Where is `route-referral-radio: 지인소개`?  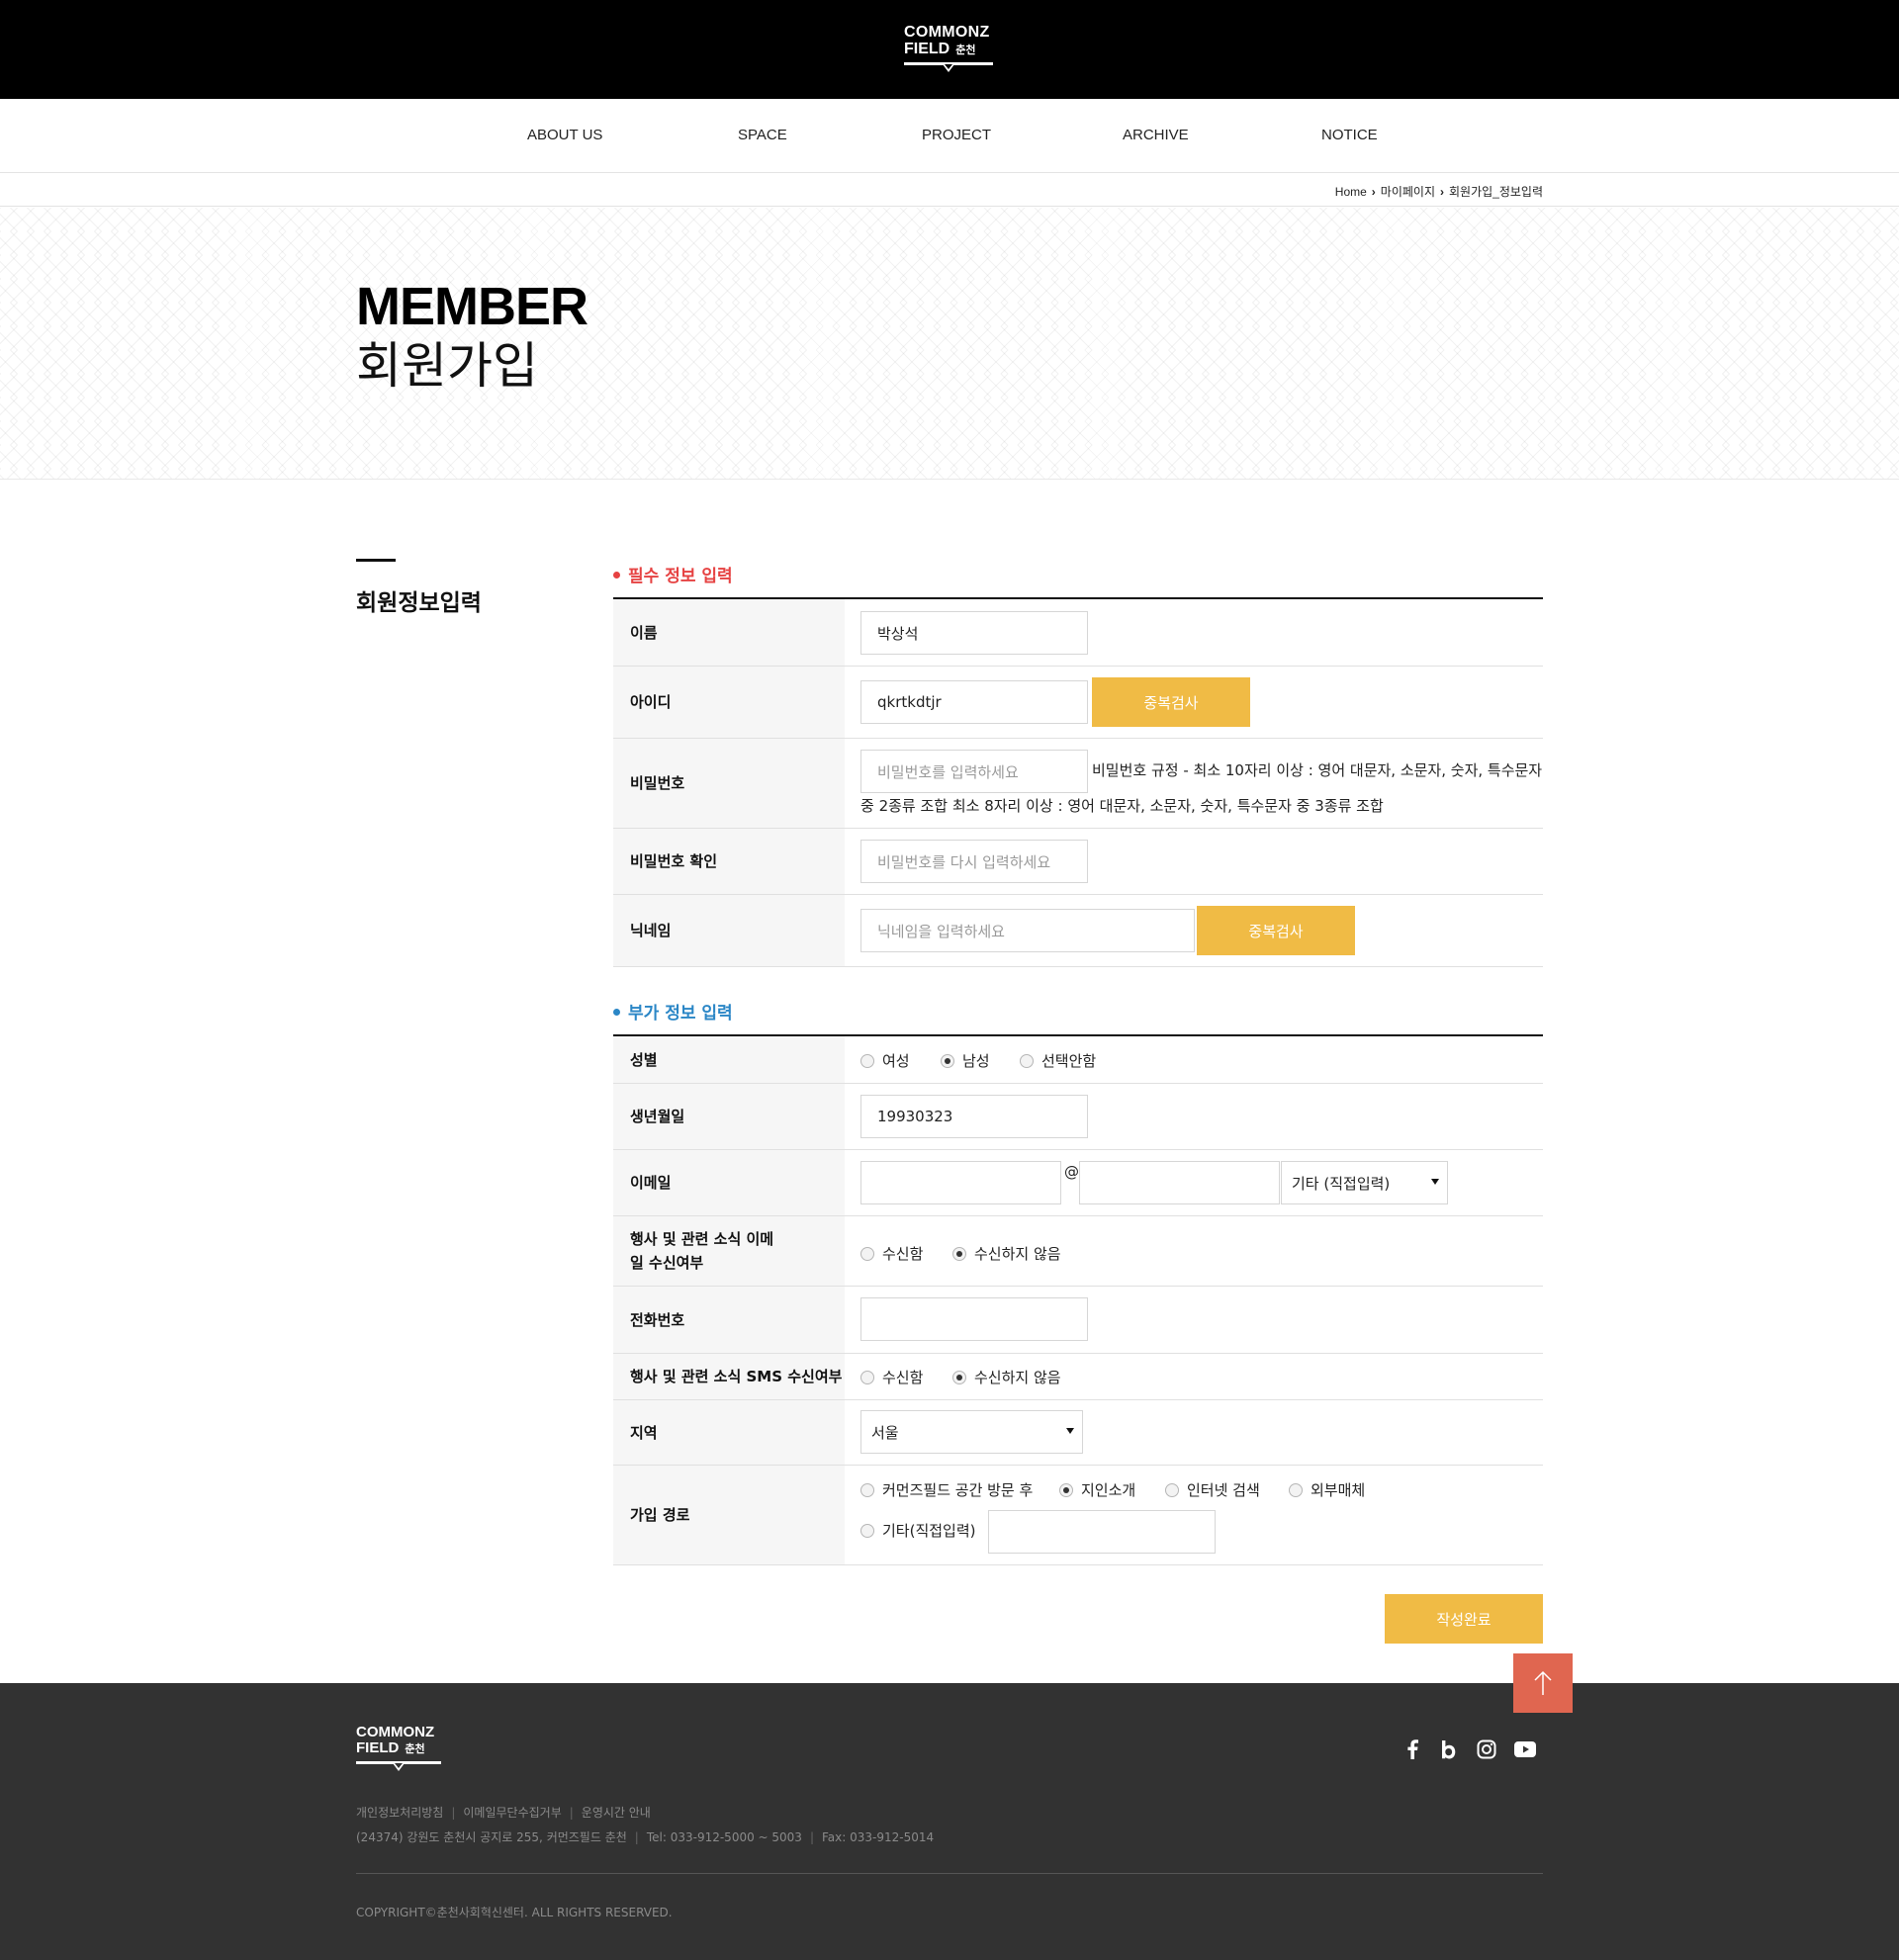
route-referral-radio: 지인소개 is located at coordinates (1097, 1489).